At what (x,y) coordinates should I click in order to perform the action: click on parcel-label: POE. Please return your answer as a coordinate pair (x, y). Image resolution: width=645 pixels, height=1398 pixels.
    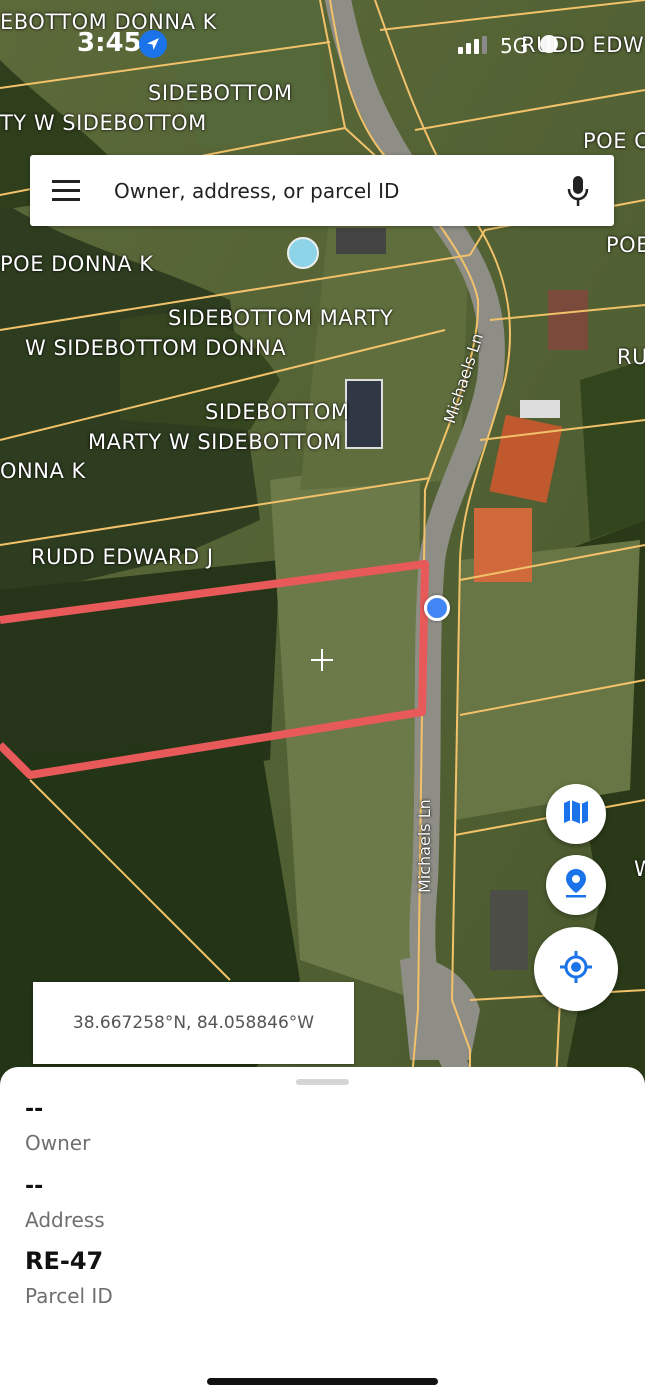
    Looking at the image, I should click on (625, 245).